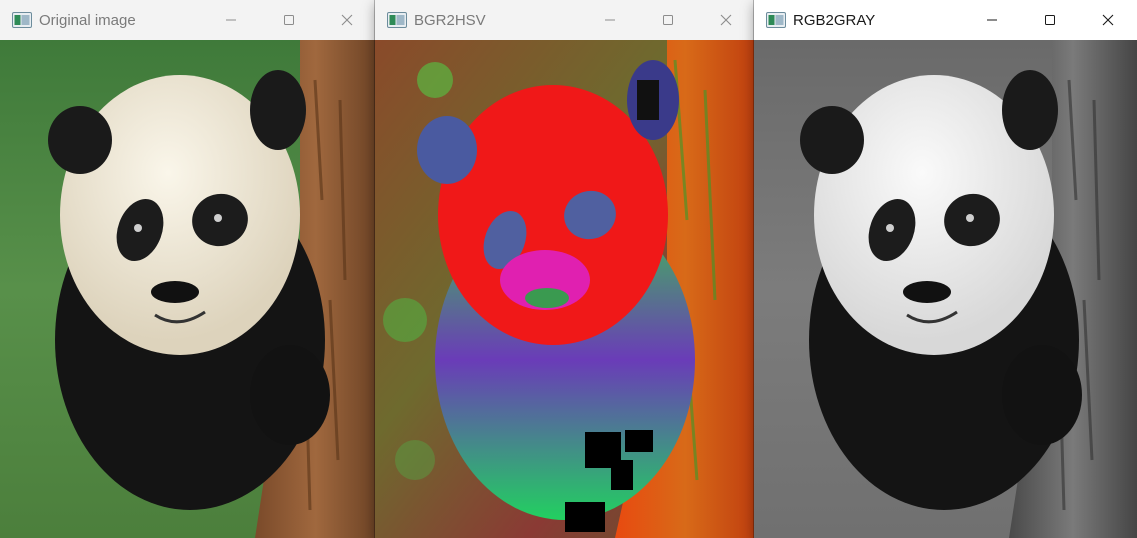 This screenshot has width=1137, height=538. I want to click on window-title: BGR2HSV, so click(450, 20).